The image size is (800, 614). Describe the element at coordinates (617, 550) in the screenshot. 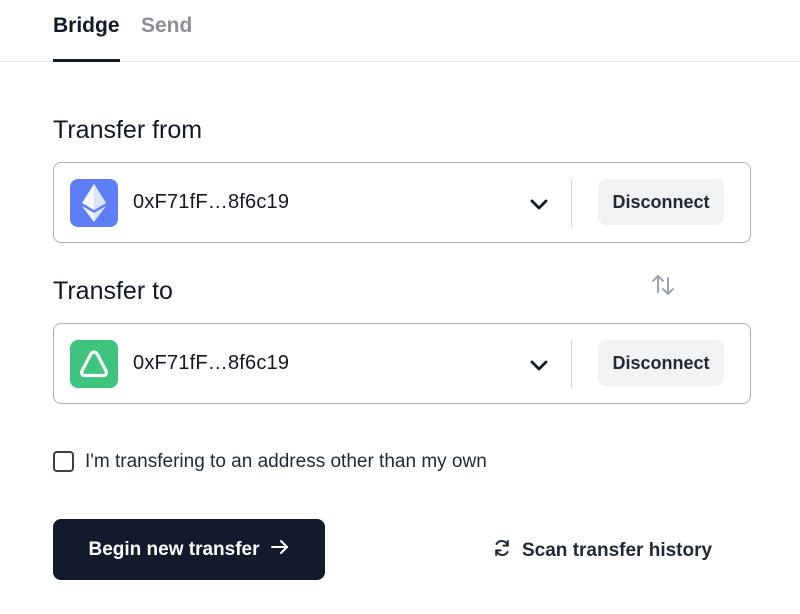

I see `scan-transfer-history-label: Scan transfer history` at that location.